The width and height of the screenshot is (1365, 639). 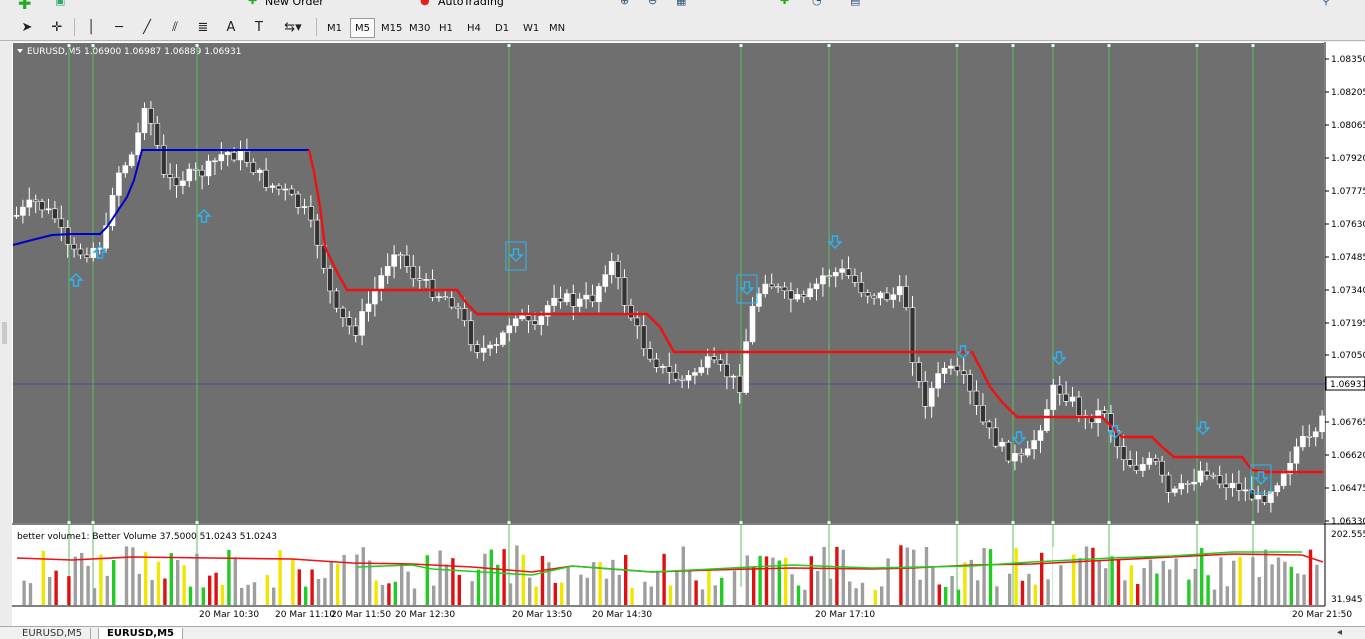 I want to click on text-label-icon: T, so click(x=259, y=27).